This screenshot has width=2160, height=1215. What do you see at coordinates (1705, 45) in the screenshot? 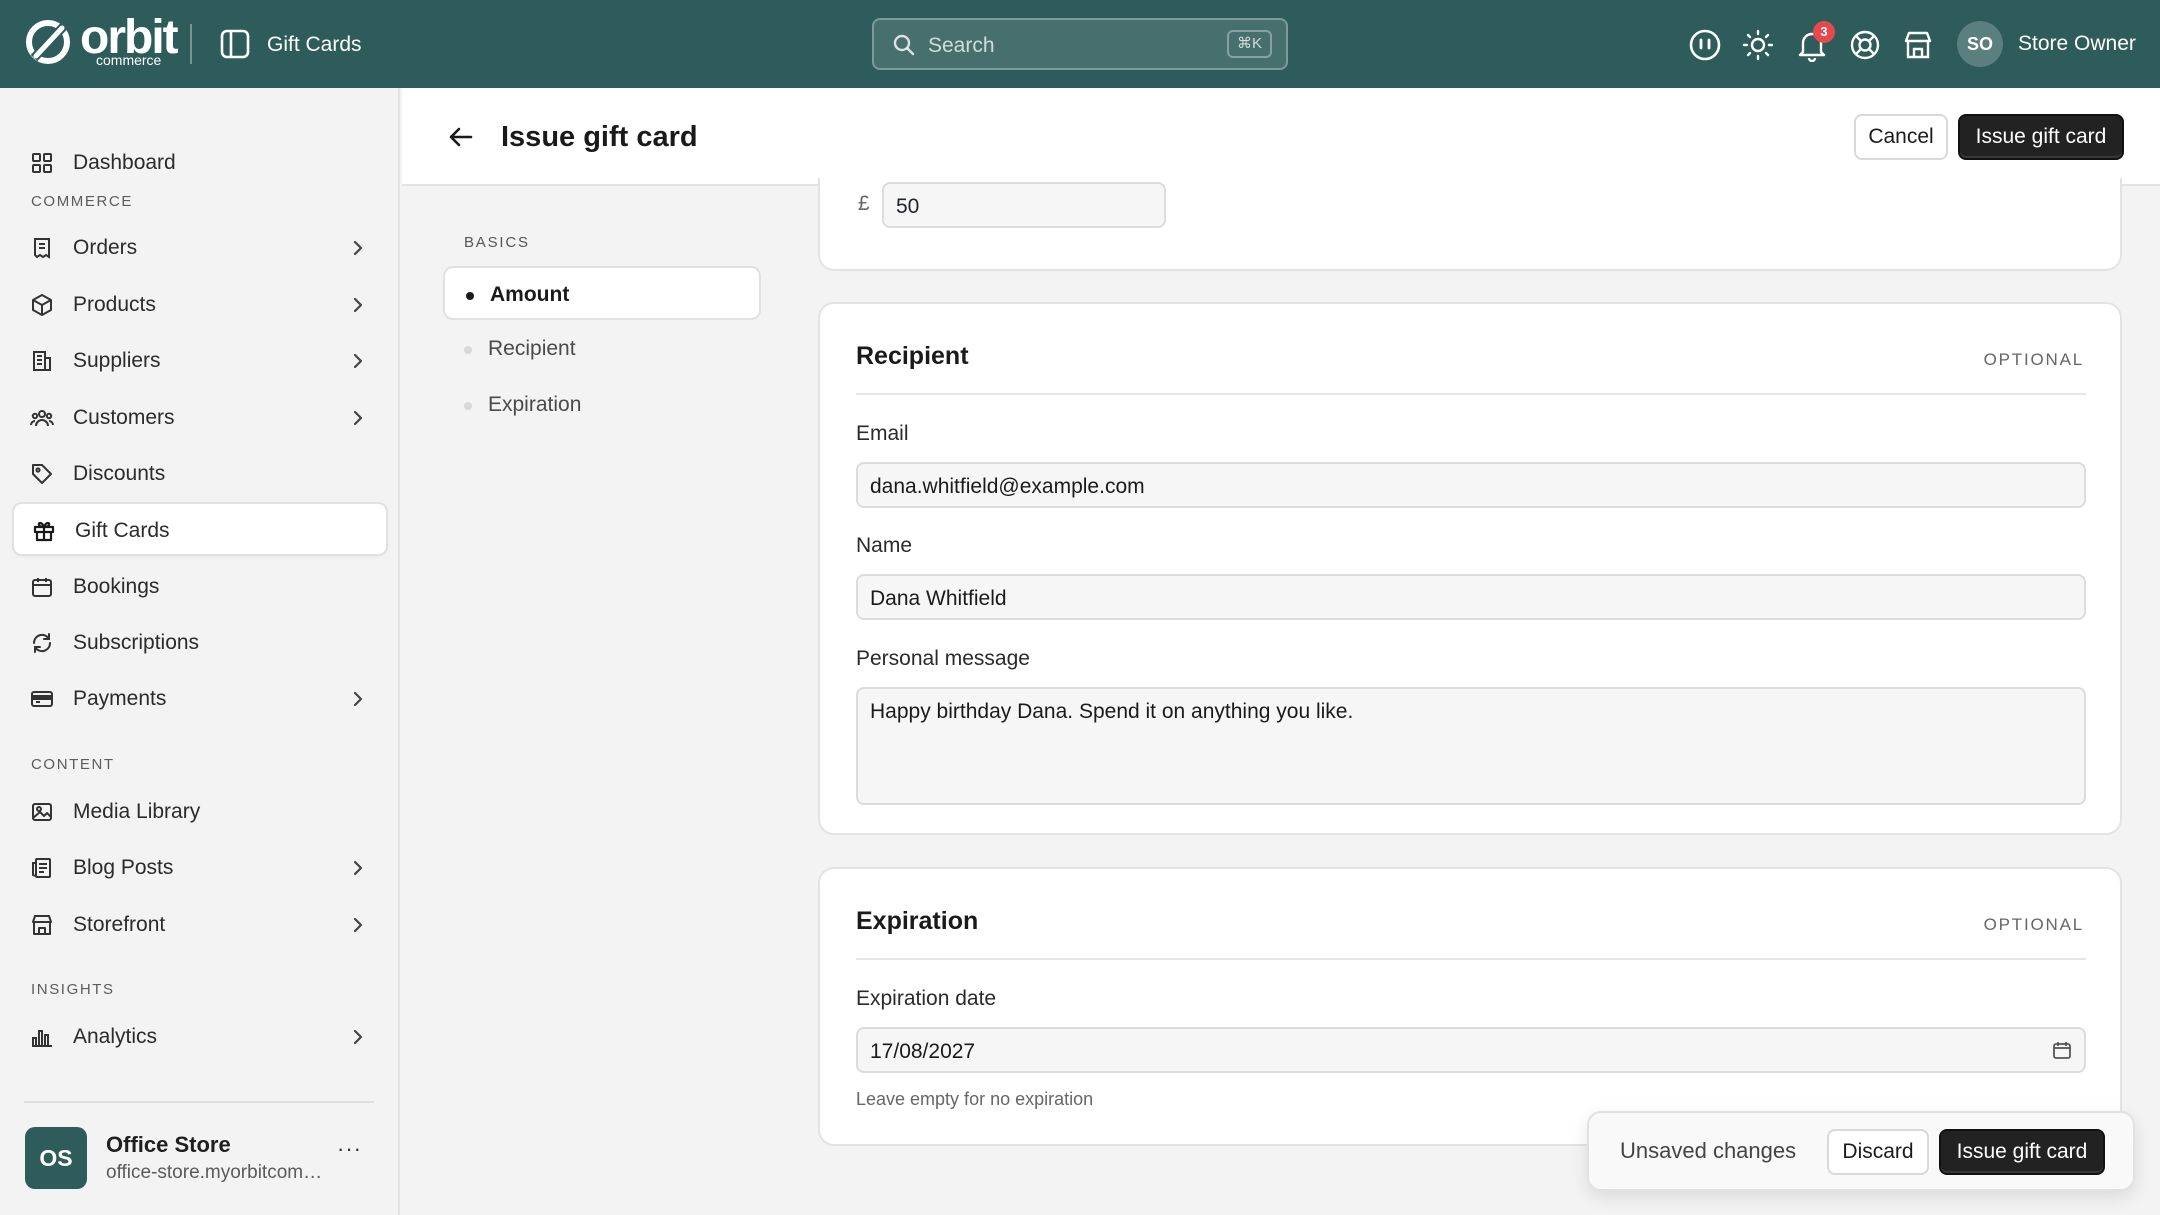
I see `assistant-icon` at bounding box center [1705, 45].